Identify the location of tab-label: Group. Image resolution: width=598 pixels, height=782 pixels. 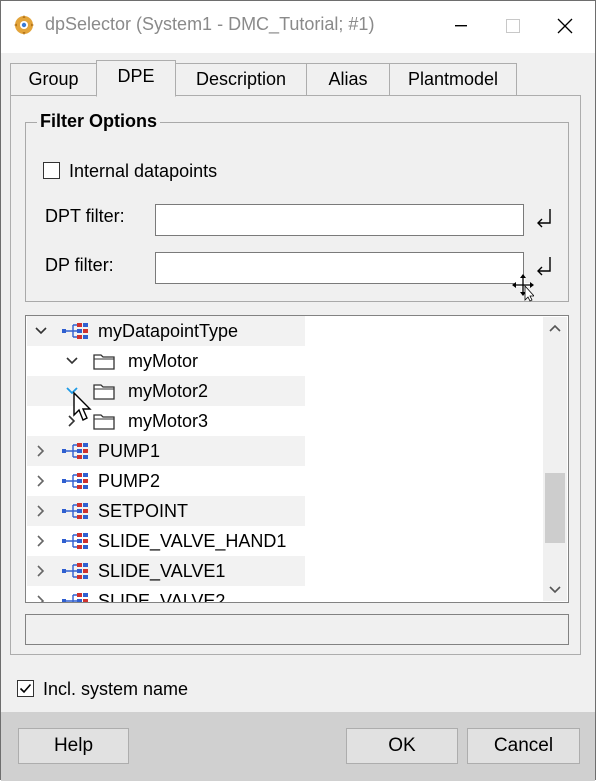
(53, 79).